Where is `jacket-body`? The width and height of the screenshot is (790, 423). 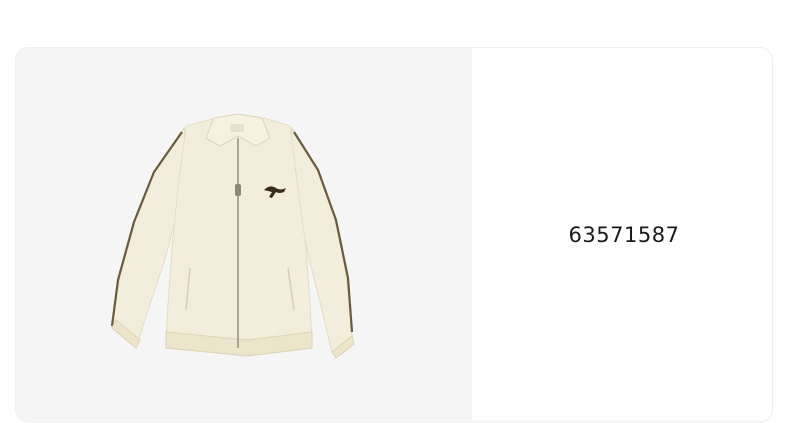 jacket-body is located at coordinates (239, 233).